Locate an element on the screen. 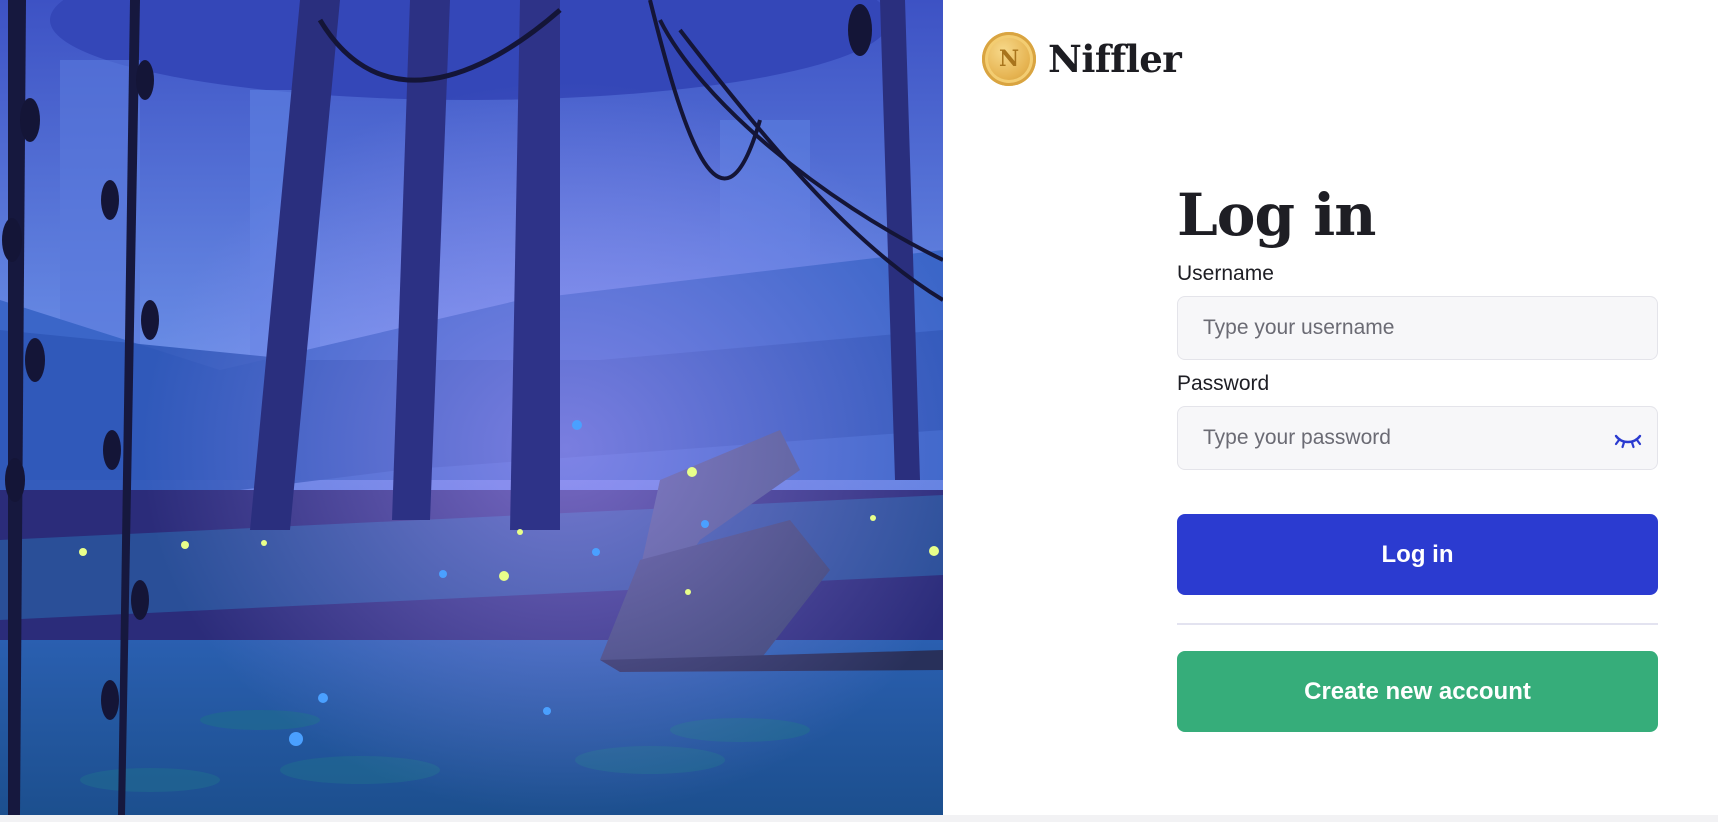 The image size is (1718, 822). password-input is located at coordinates (1417, 438).